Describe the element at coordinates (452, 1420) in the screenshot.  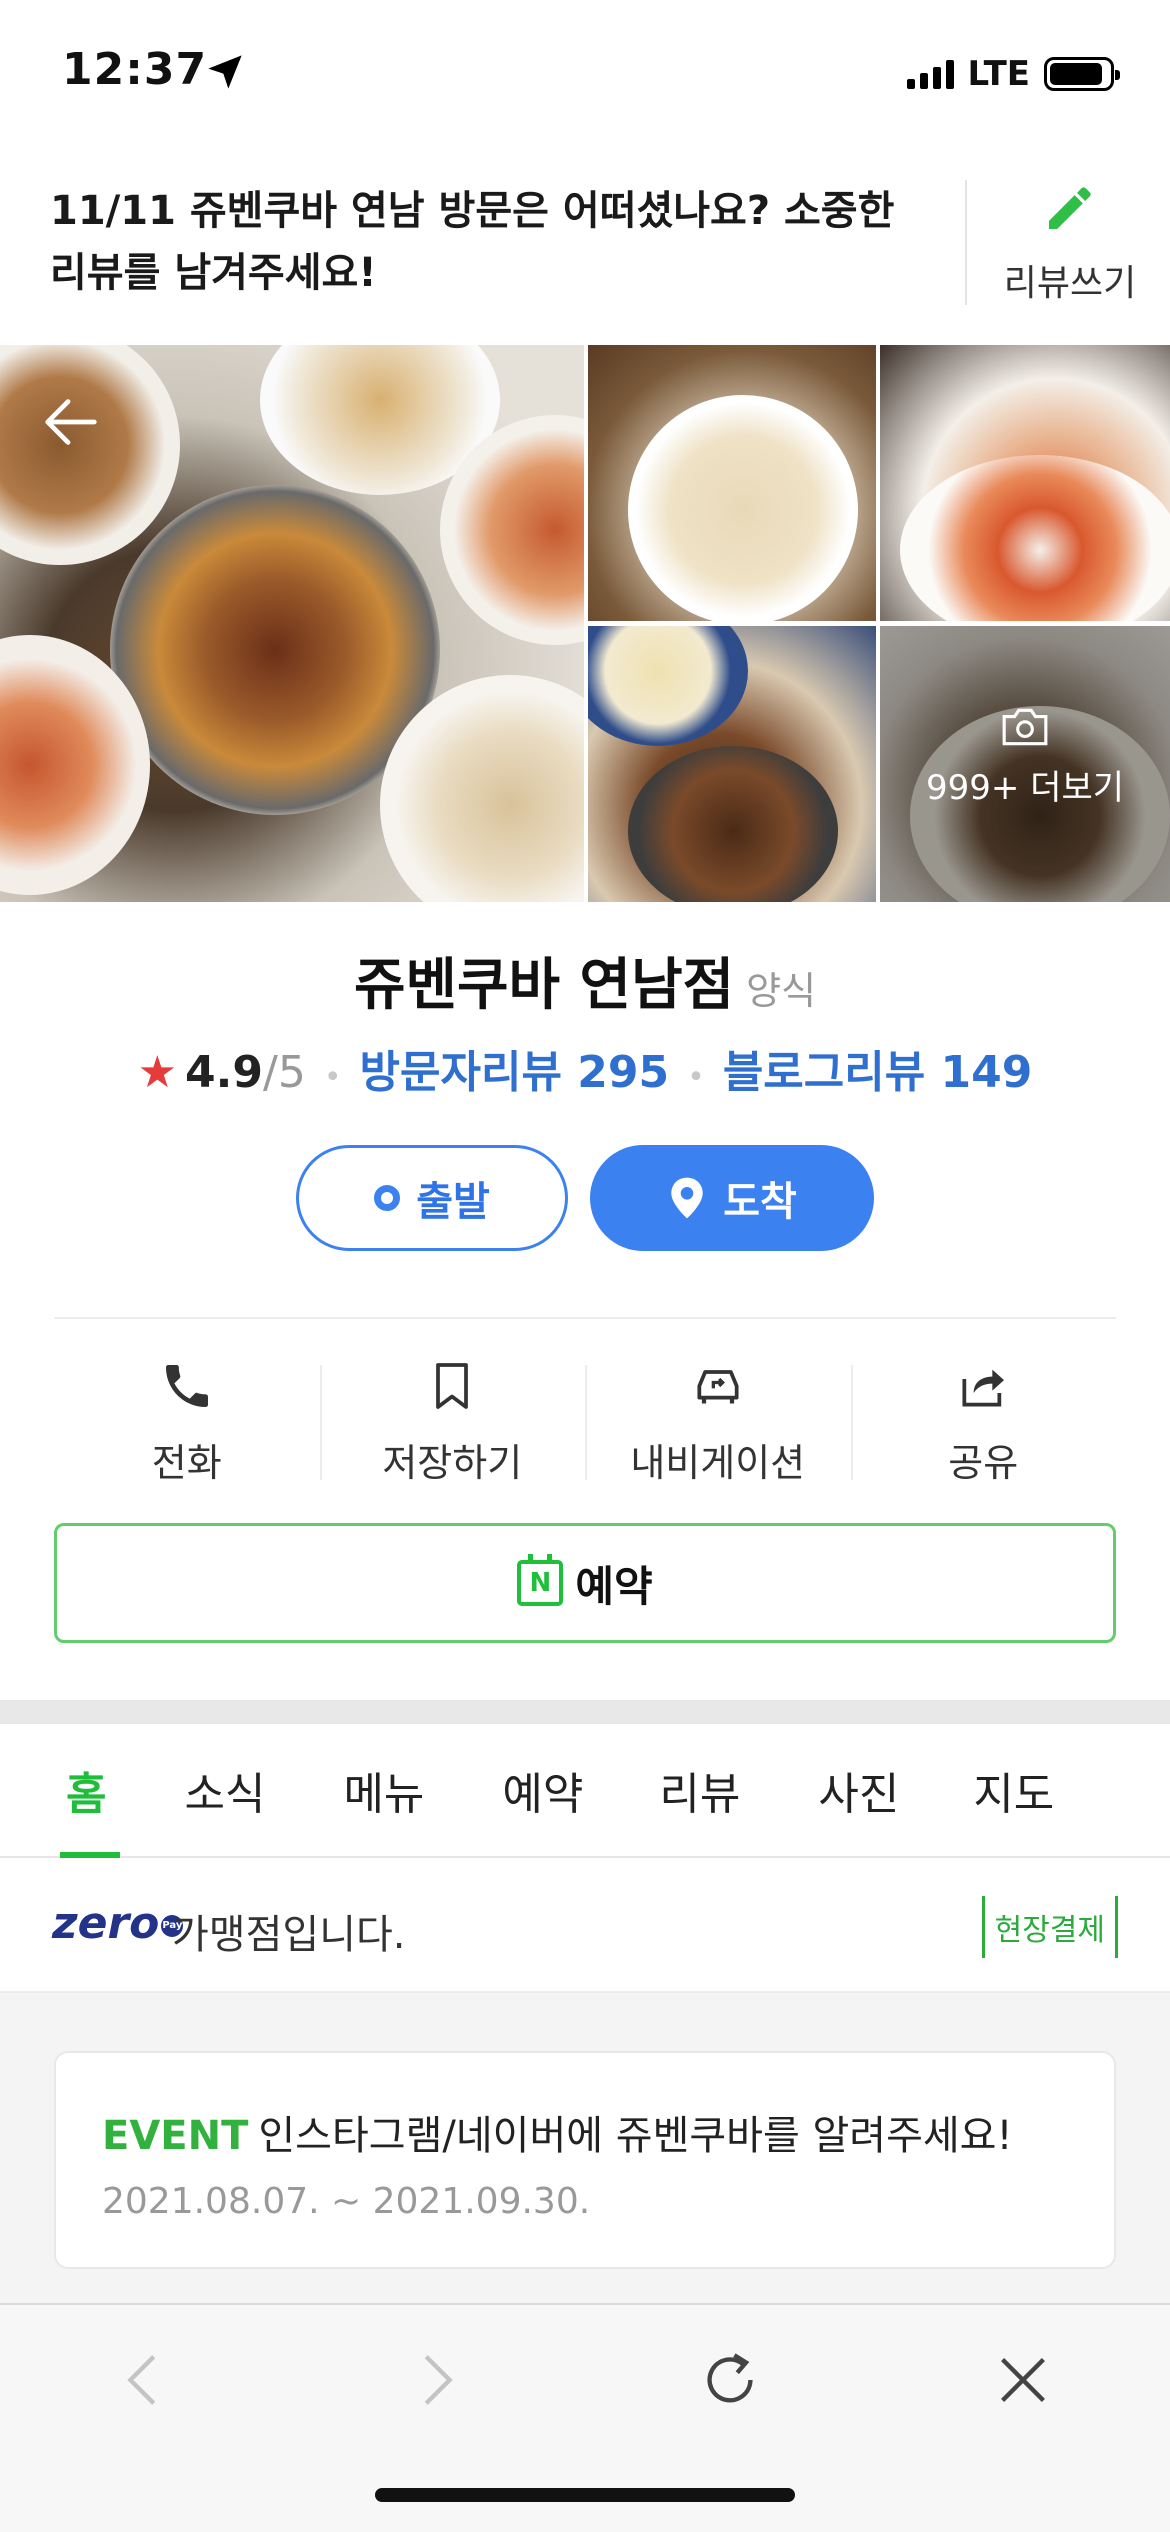
I see `save-button: 저장하기` at that location.